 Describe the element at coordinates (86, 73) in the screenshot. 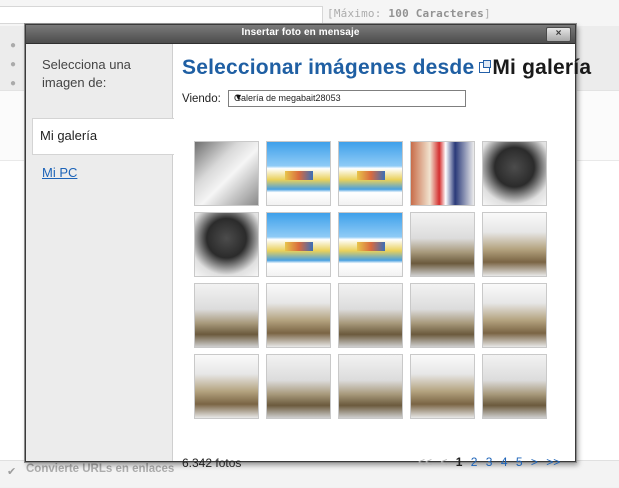

I see `sidebar-heading: Selecciona una imagen de:` at that location.